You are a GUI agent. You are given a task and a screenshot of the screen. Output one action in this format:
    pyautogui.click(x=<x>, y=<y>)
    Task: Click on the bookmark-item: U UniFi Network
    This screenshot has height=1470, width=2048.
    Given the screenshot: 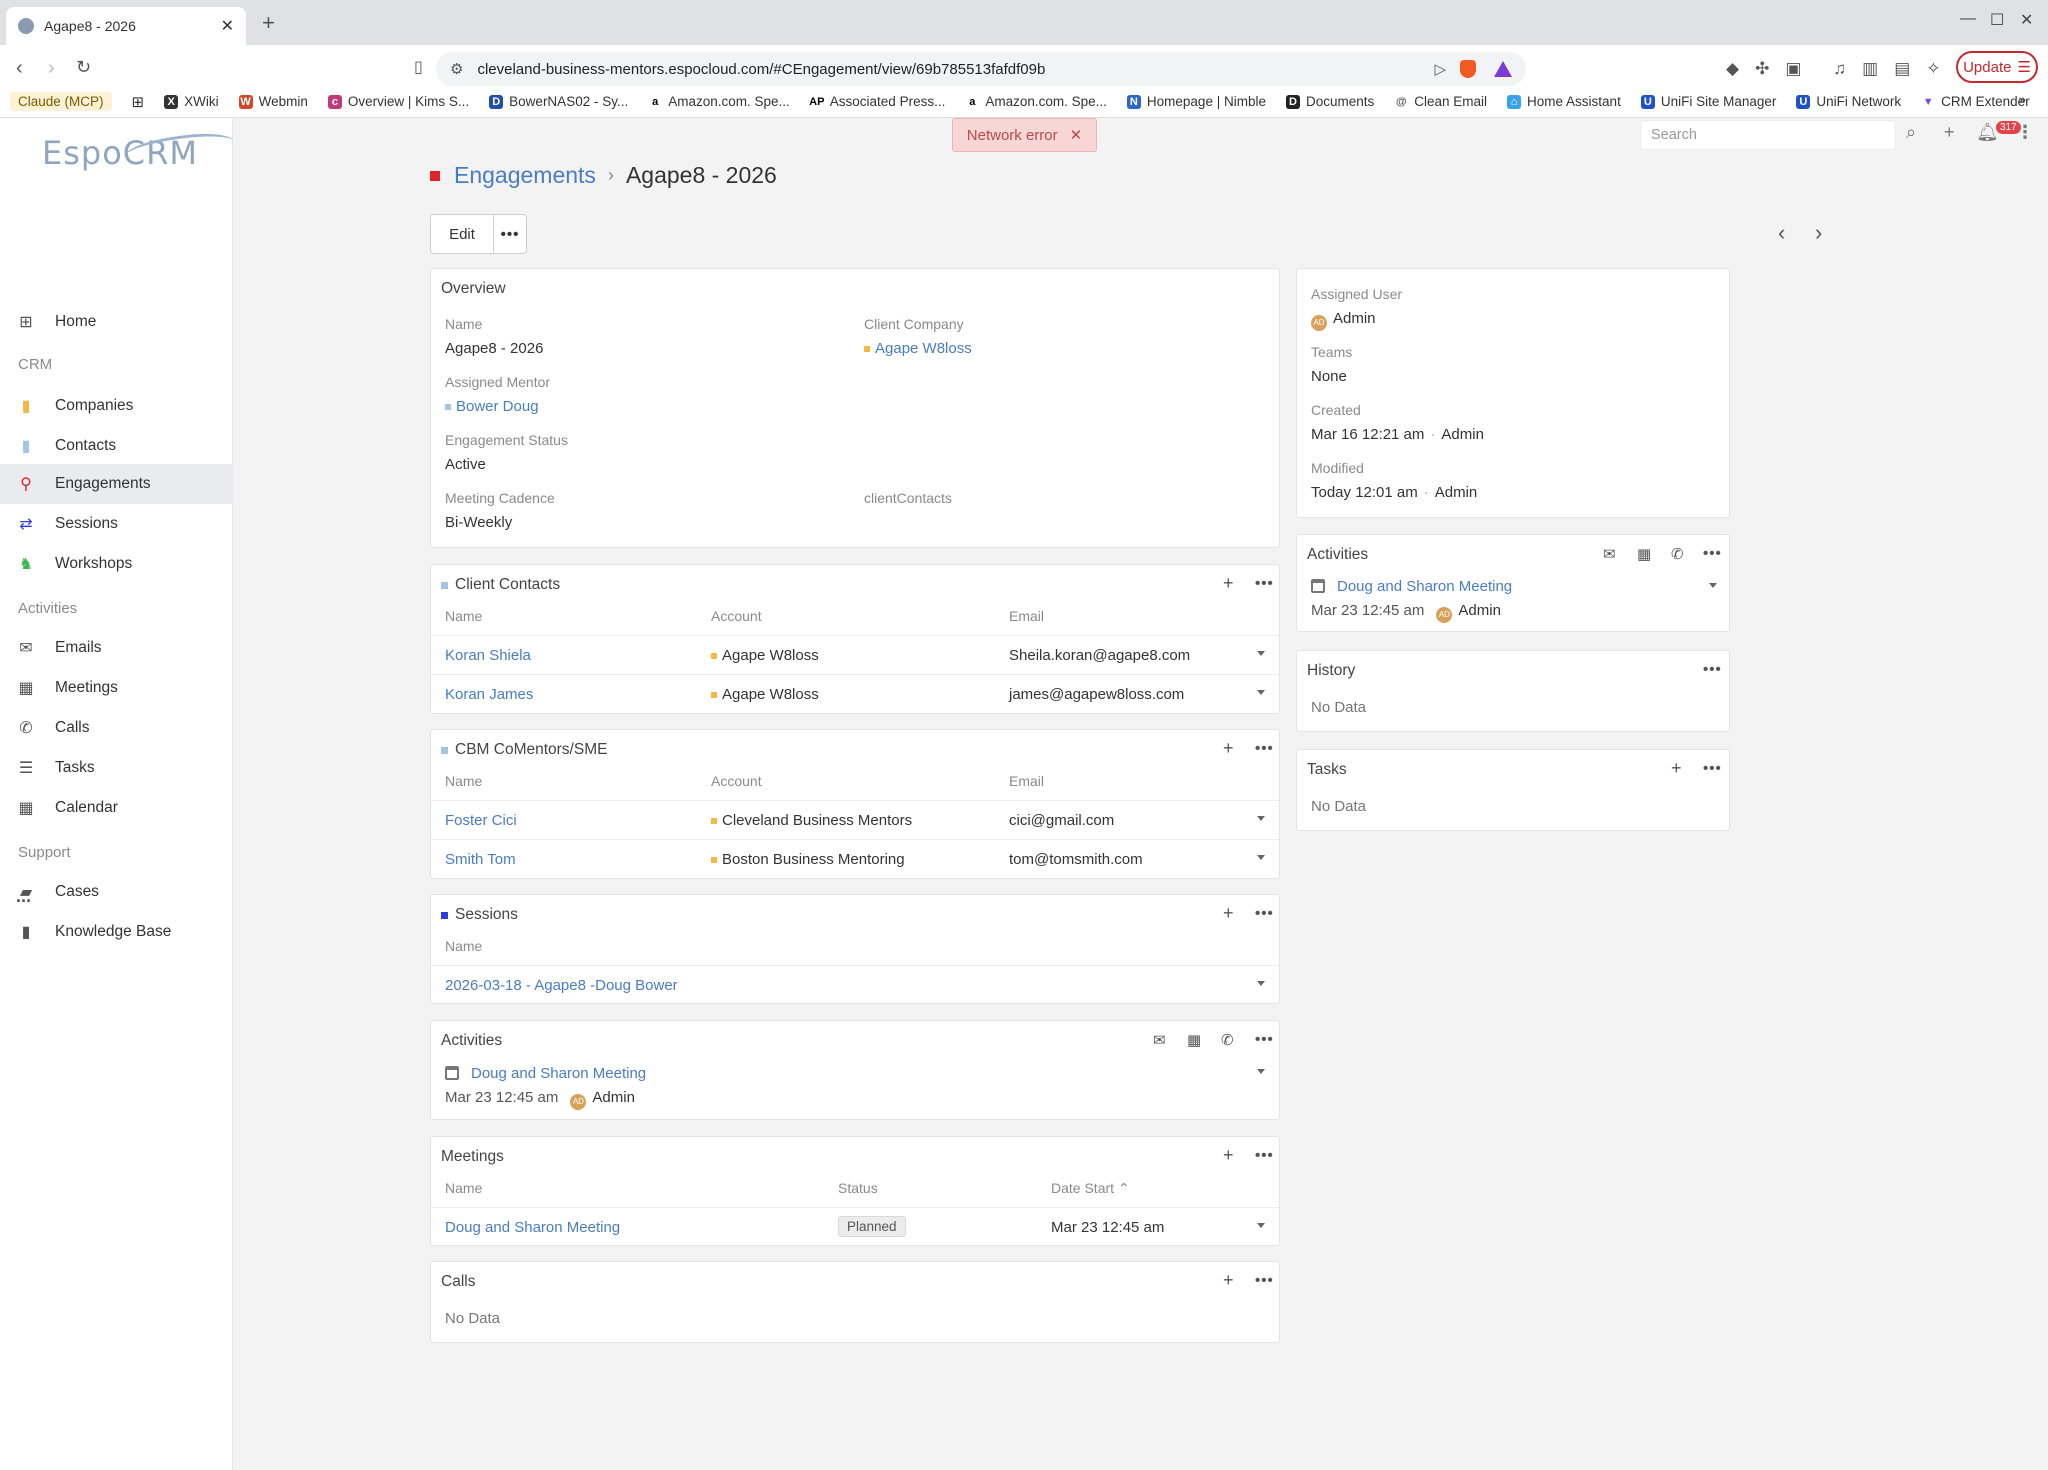 What is the action you would take?
    pyautogui.click(x=1848, y=101)
    